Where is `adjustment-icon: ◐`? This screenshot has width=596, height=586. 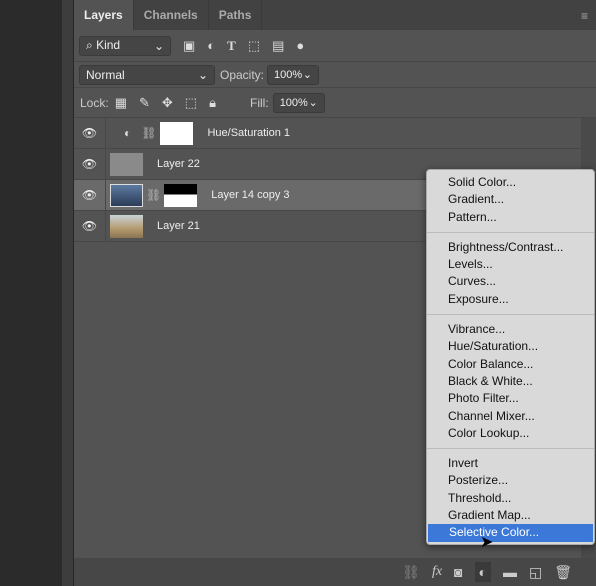 adjustment-icon: ◐ is located at coordinates (128, 133).